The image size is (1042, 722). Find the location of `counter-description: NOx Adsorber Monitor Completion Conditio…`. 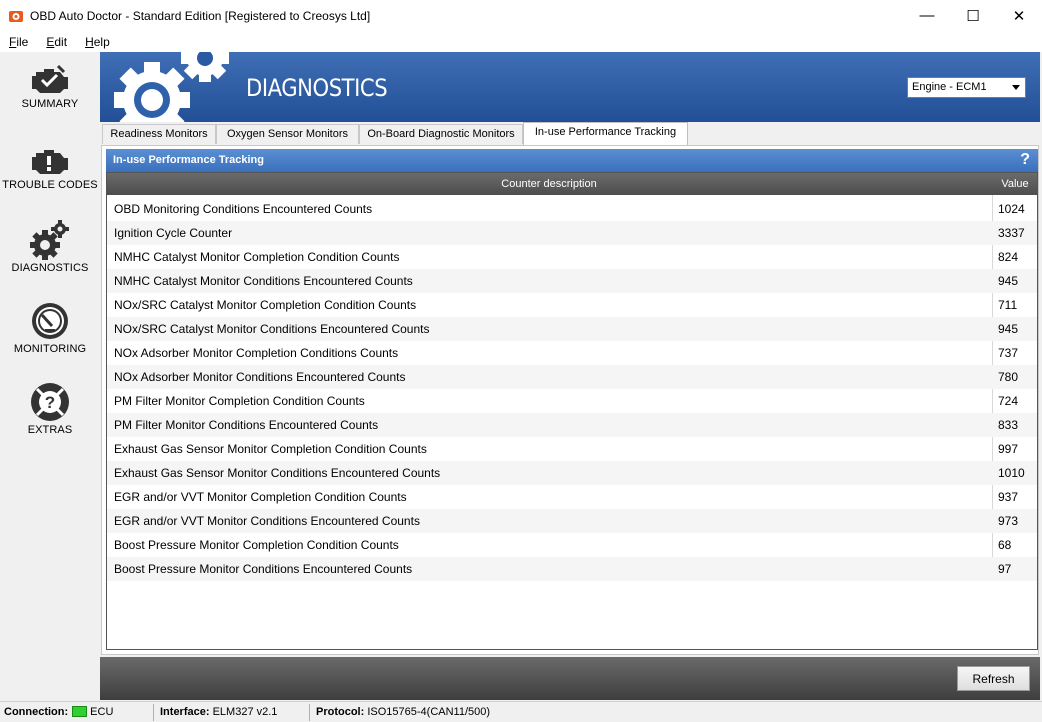

counter-description: NOx Adsorber Monitor Completion Conditio… is located at coordinates (256, 353).